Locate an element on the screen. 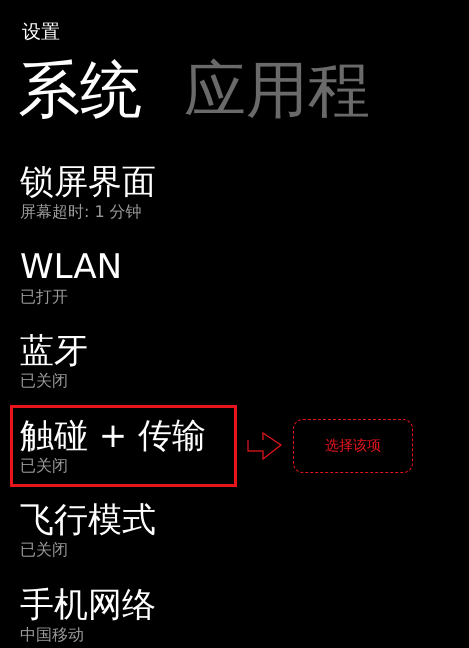 The width and height of the screenshot is (469, 648). setting-title: 锁屏界面 is located at coordinates (88, 182).